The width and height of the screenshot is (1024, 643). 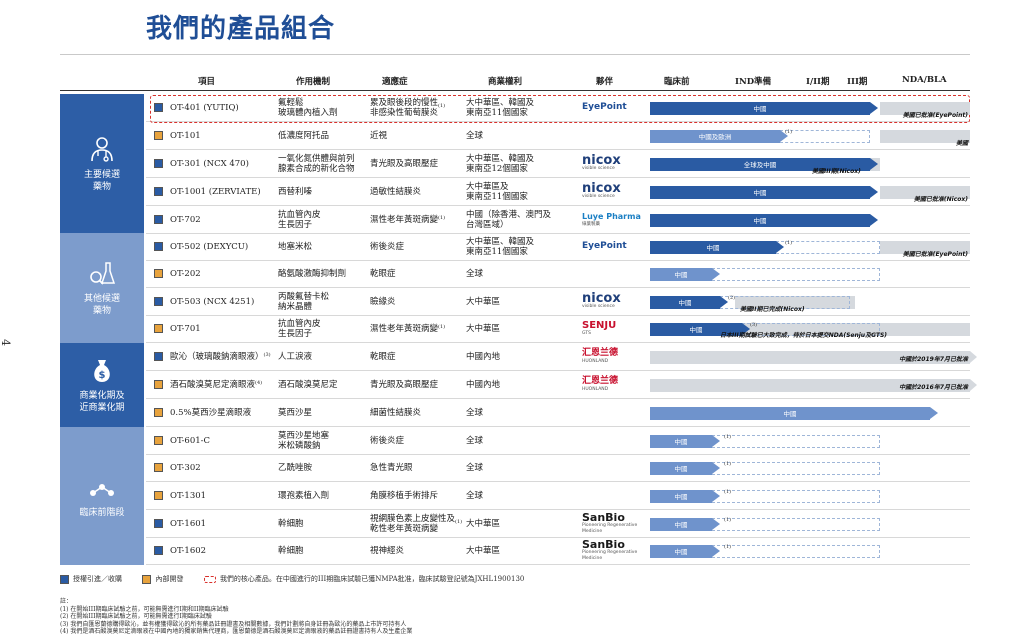 I want to click on mechanism-text: 人工淚液, so click(x=295, y=356).